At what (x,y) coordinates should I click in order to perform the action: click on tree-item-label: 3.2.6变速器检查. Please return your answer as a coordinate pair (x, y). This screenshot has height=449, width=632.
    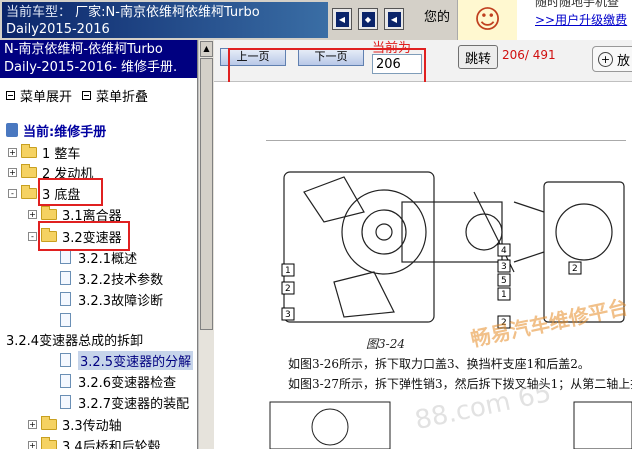
    Looking at the image, I should click on (127, 383).